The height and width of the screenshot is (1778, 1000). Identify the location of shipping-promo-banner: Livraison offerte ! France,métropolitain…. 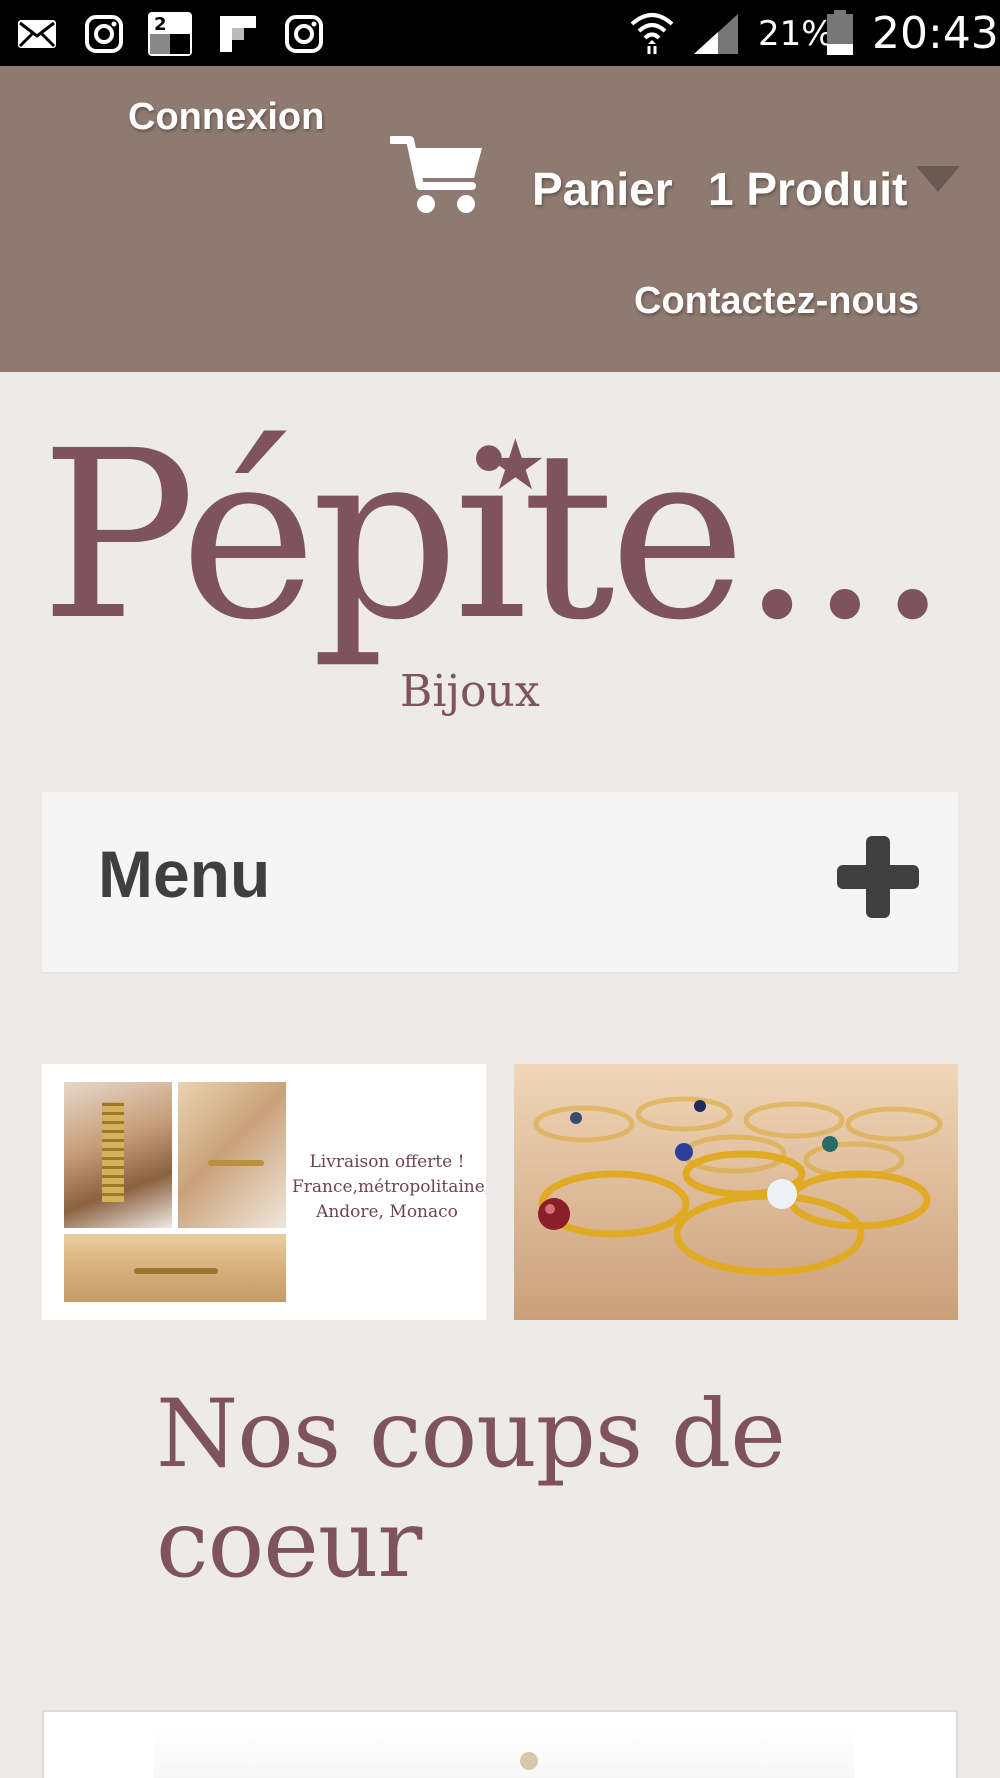
(264, 1192).